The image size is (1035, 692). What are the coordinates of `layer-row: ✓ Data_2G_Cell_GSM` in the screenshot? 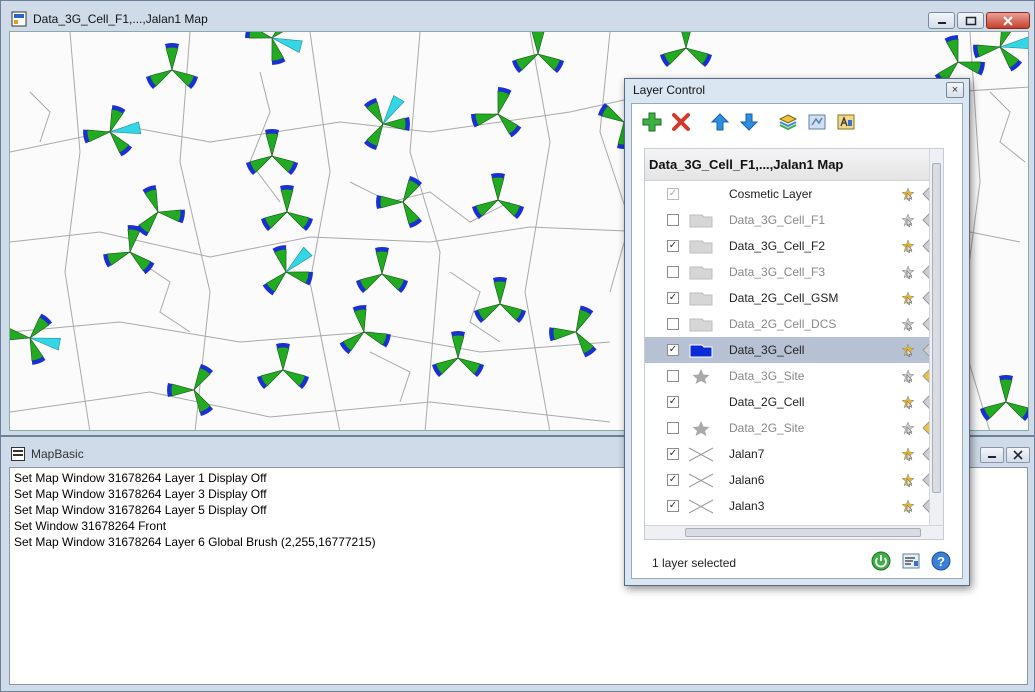 It's located at (794, 298).